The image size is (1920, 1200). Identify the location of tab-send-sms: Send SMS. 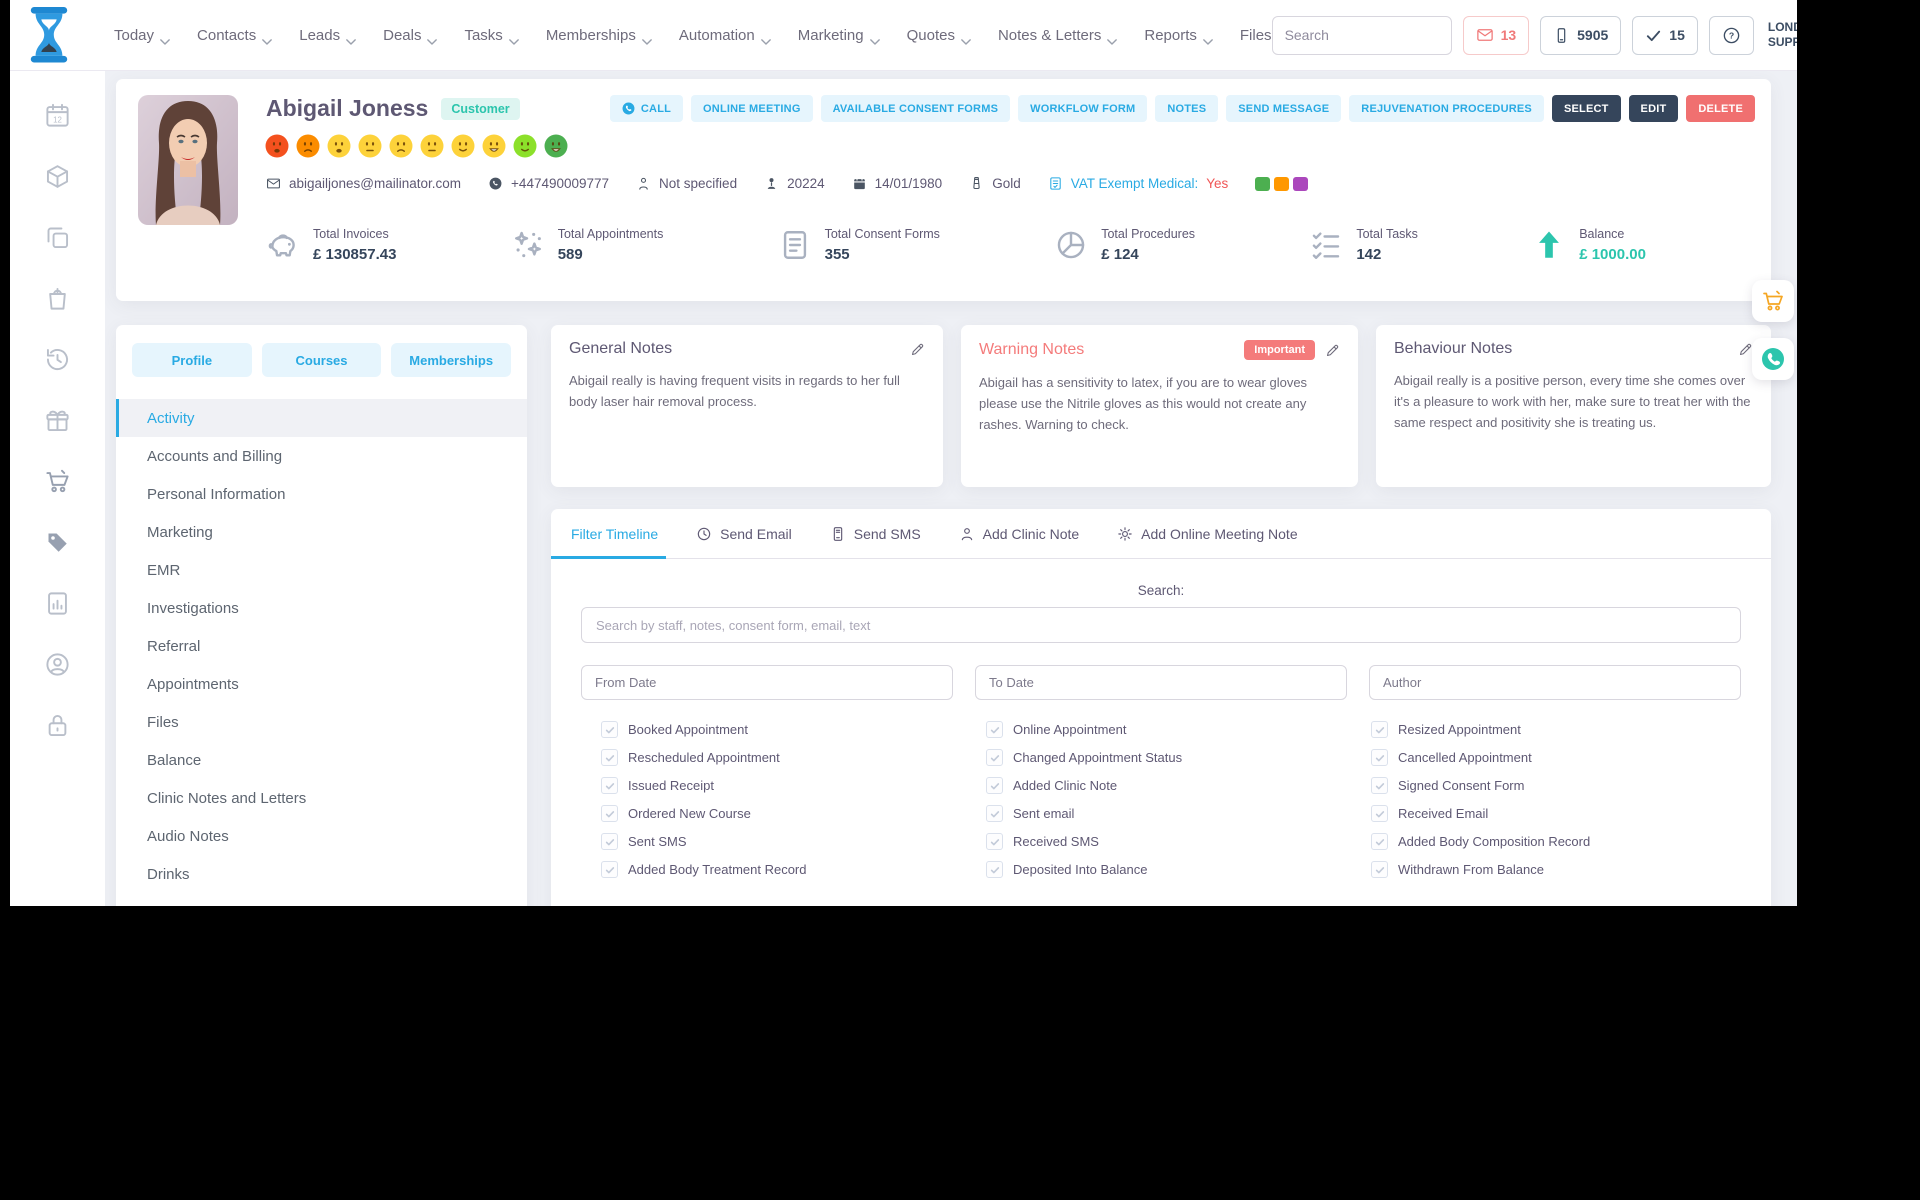
(875, 533).